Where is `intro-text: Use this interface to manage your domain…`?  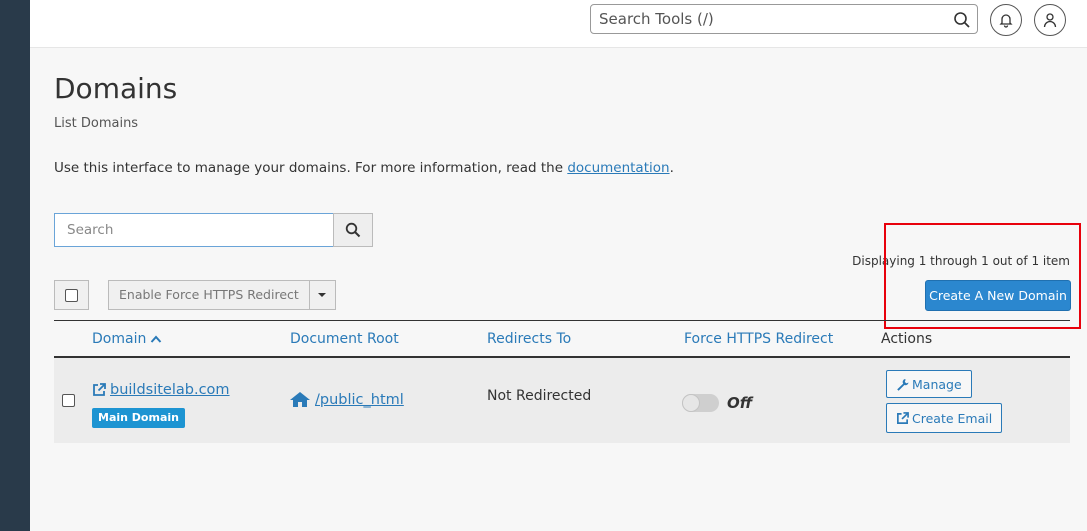 intro-text: Use this interface to manage your domain… is located at coordinates (364, 168).